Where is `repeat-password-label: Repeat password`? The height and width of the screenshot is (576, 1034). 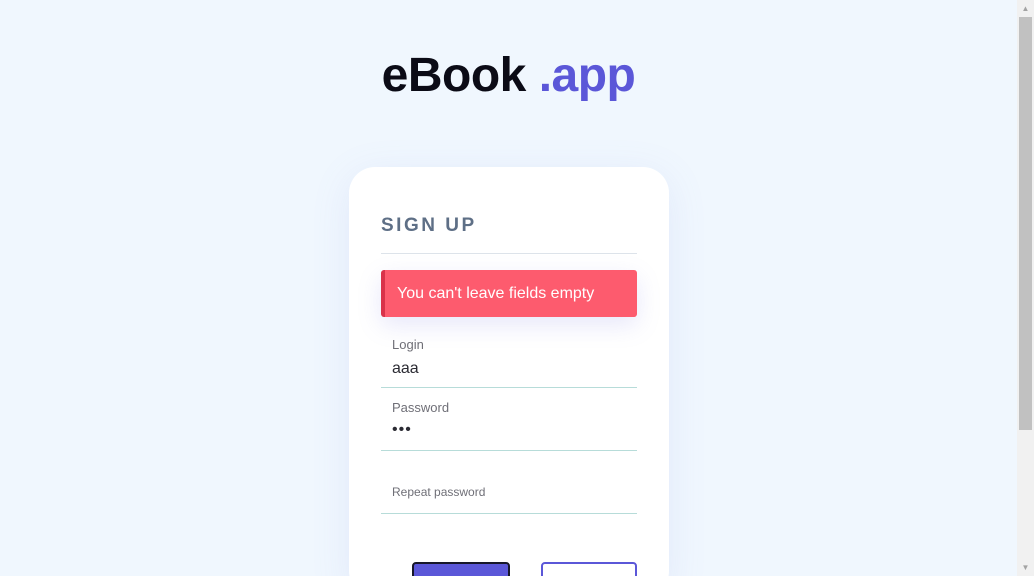
repeat-password-label: Repeat password is located at coordinates (439, 492).